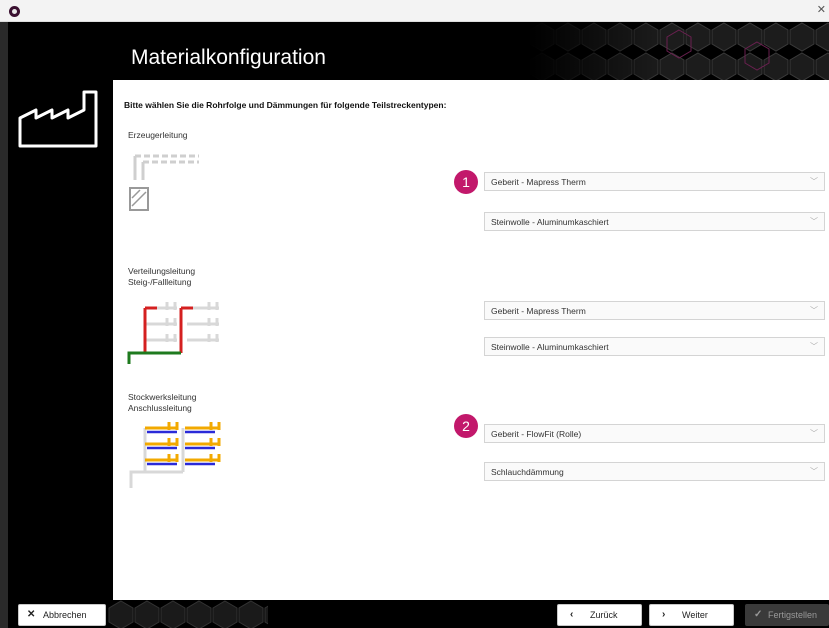 Image resolution: width=829 pixels, height=628 pixels. I want to click on verteilungsleitung-diagram, so click(173, 333).